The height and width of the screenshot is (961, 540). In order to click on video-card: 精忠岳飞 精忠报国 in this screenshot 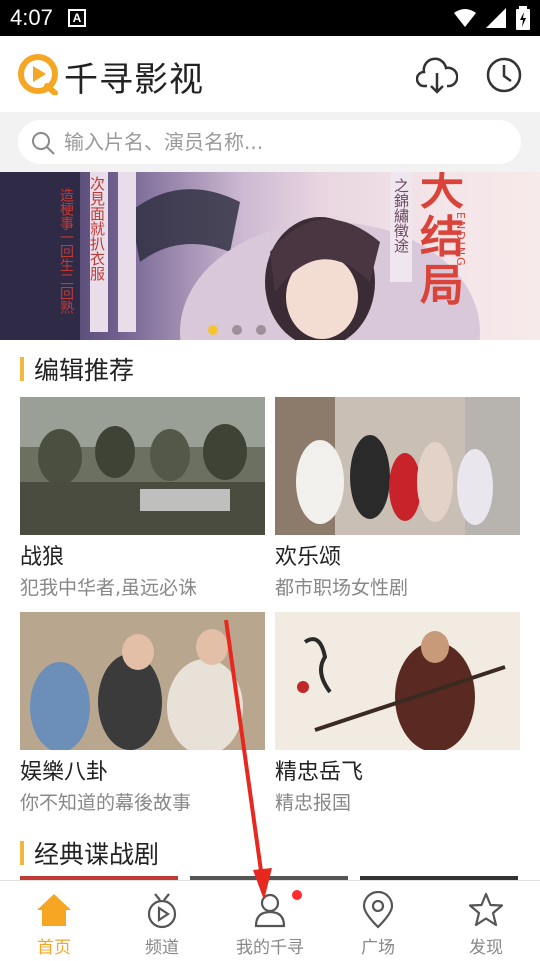, I will do `click(397, 713)`.